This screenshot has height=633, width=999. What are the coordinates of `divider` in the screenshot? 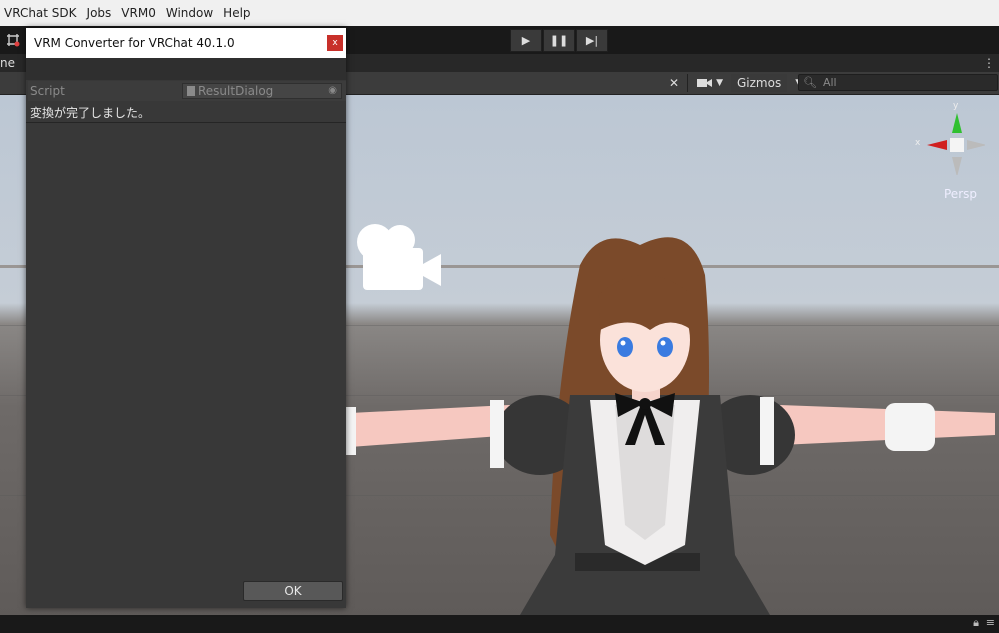 It's located at (186, 122).